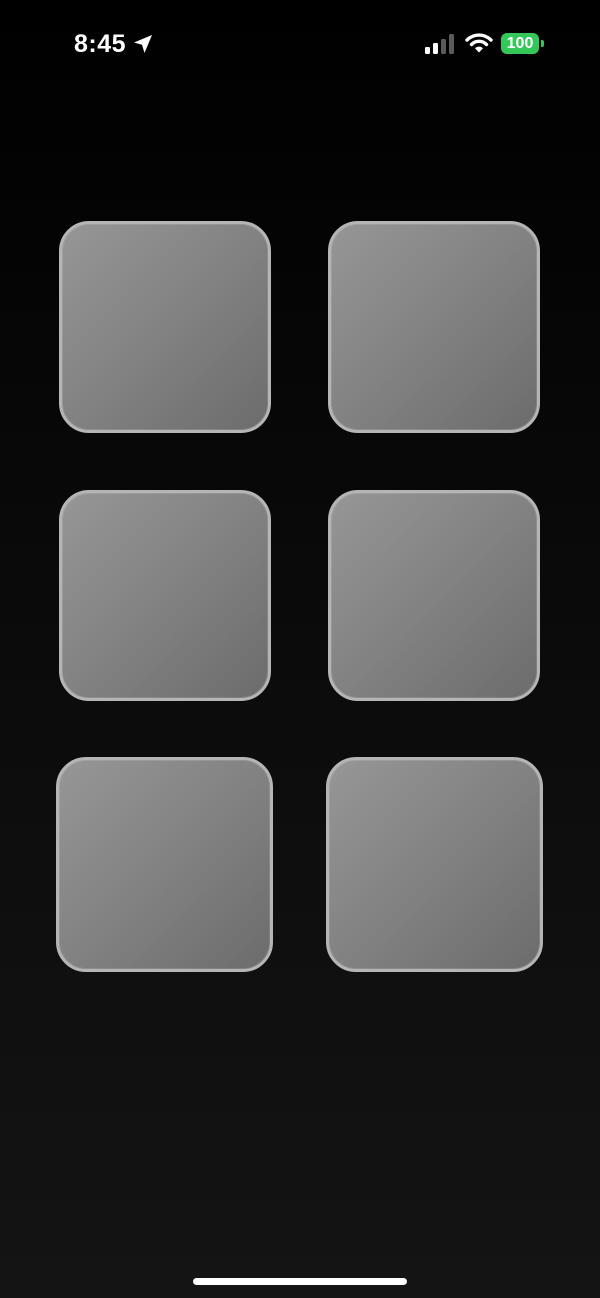 The width and height of the screenshot is (600, 1298). What do you see at coordinates (300, 1281) in the screenshot?
I see `home-indicator` at bounding box center [300, 1281].